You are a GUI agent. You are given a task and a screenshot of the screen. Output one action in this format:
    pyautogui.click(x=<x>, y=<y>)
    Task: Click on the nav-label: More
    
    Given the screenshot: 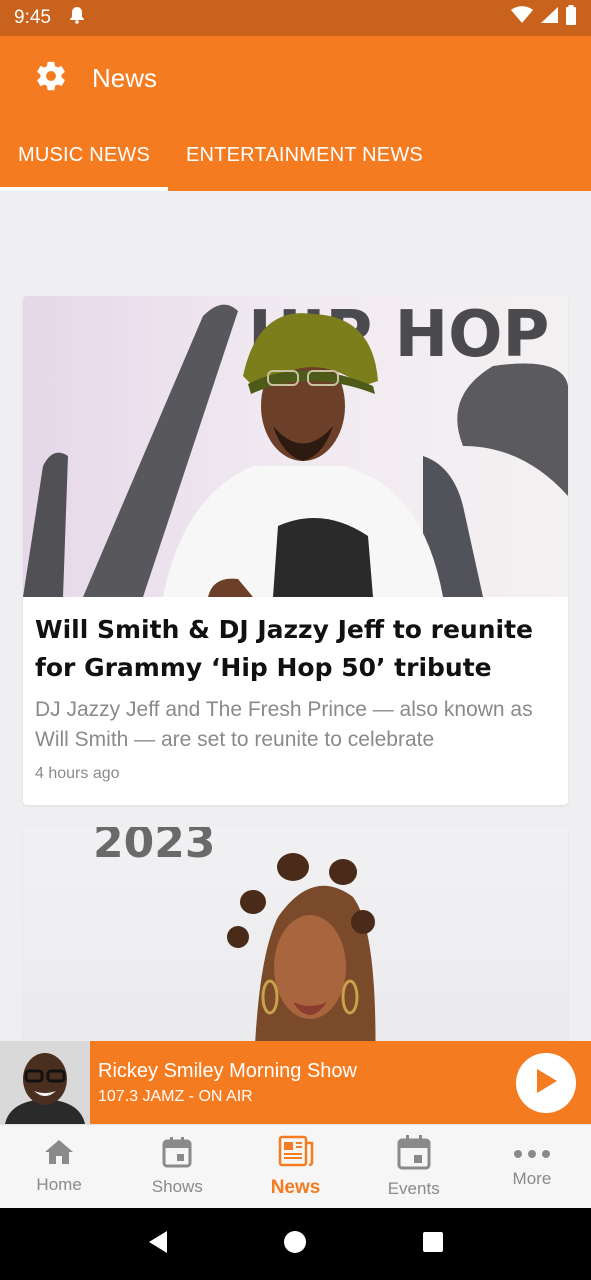 What is the action you would take?
    pyautogui.click(x=532, y=1178)
    